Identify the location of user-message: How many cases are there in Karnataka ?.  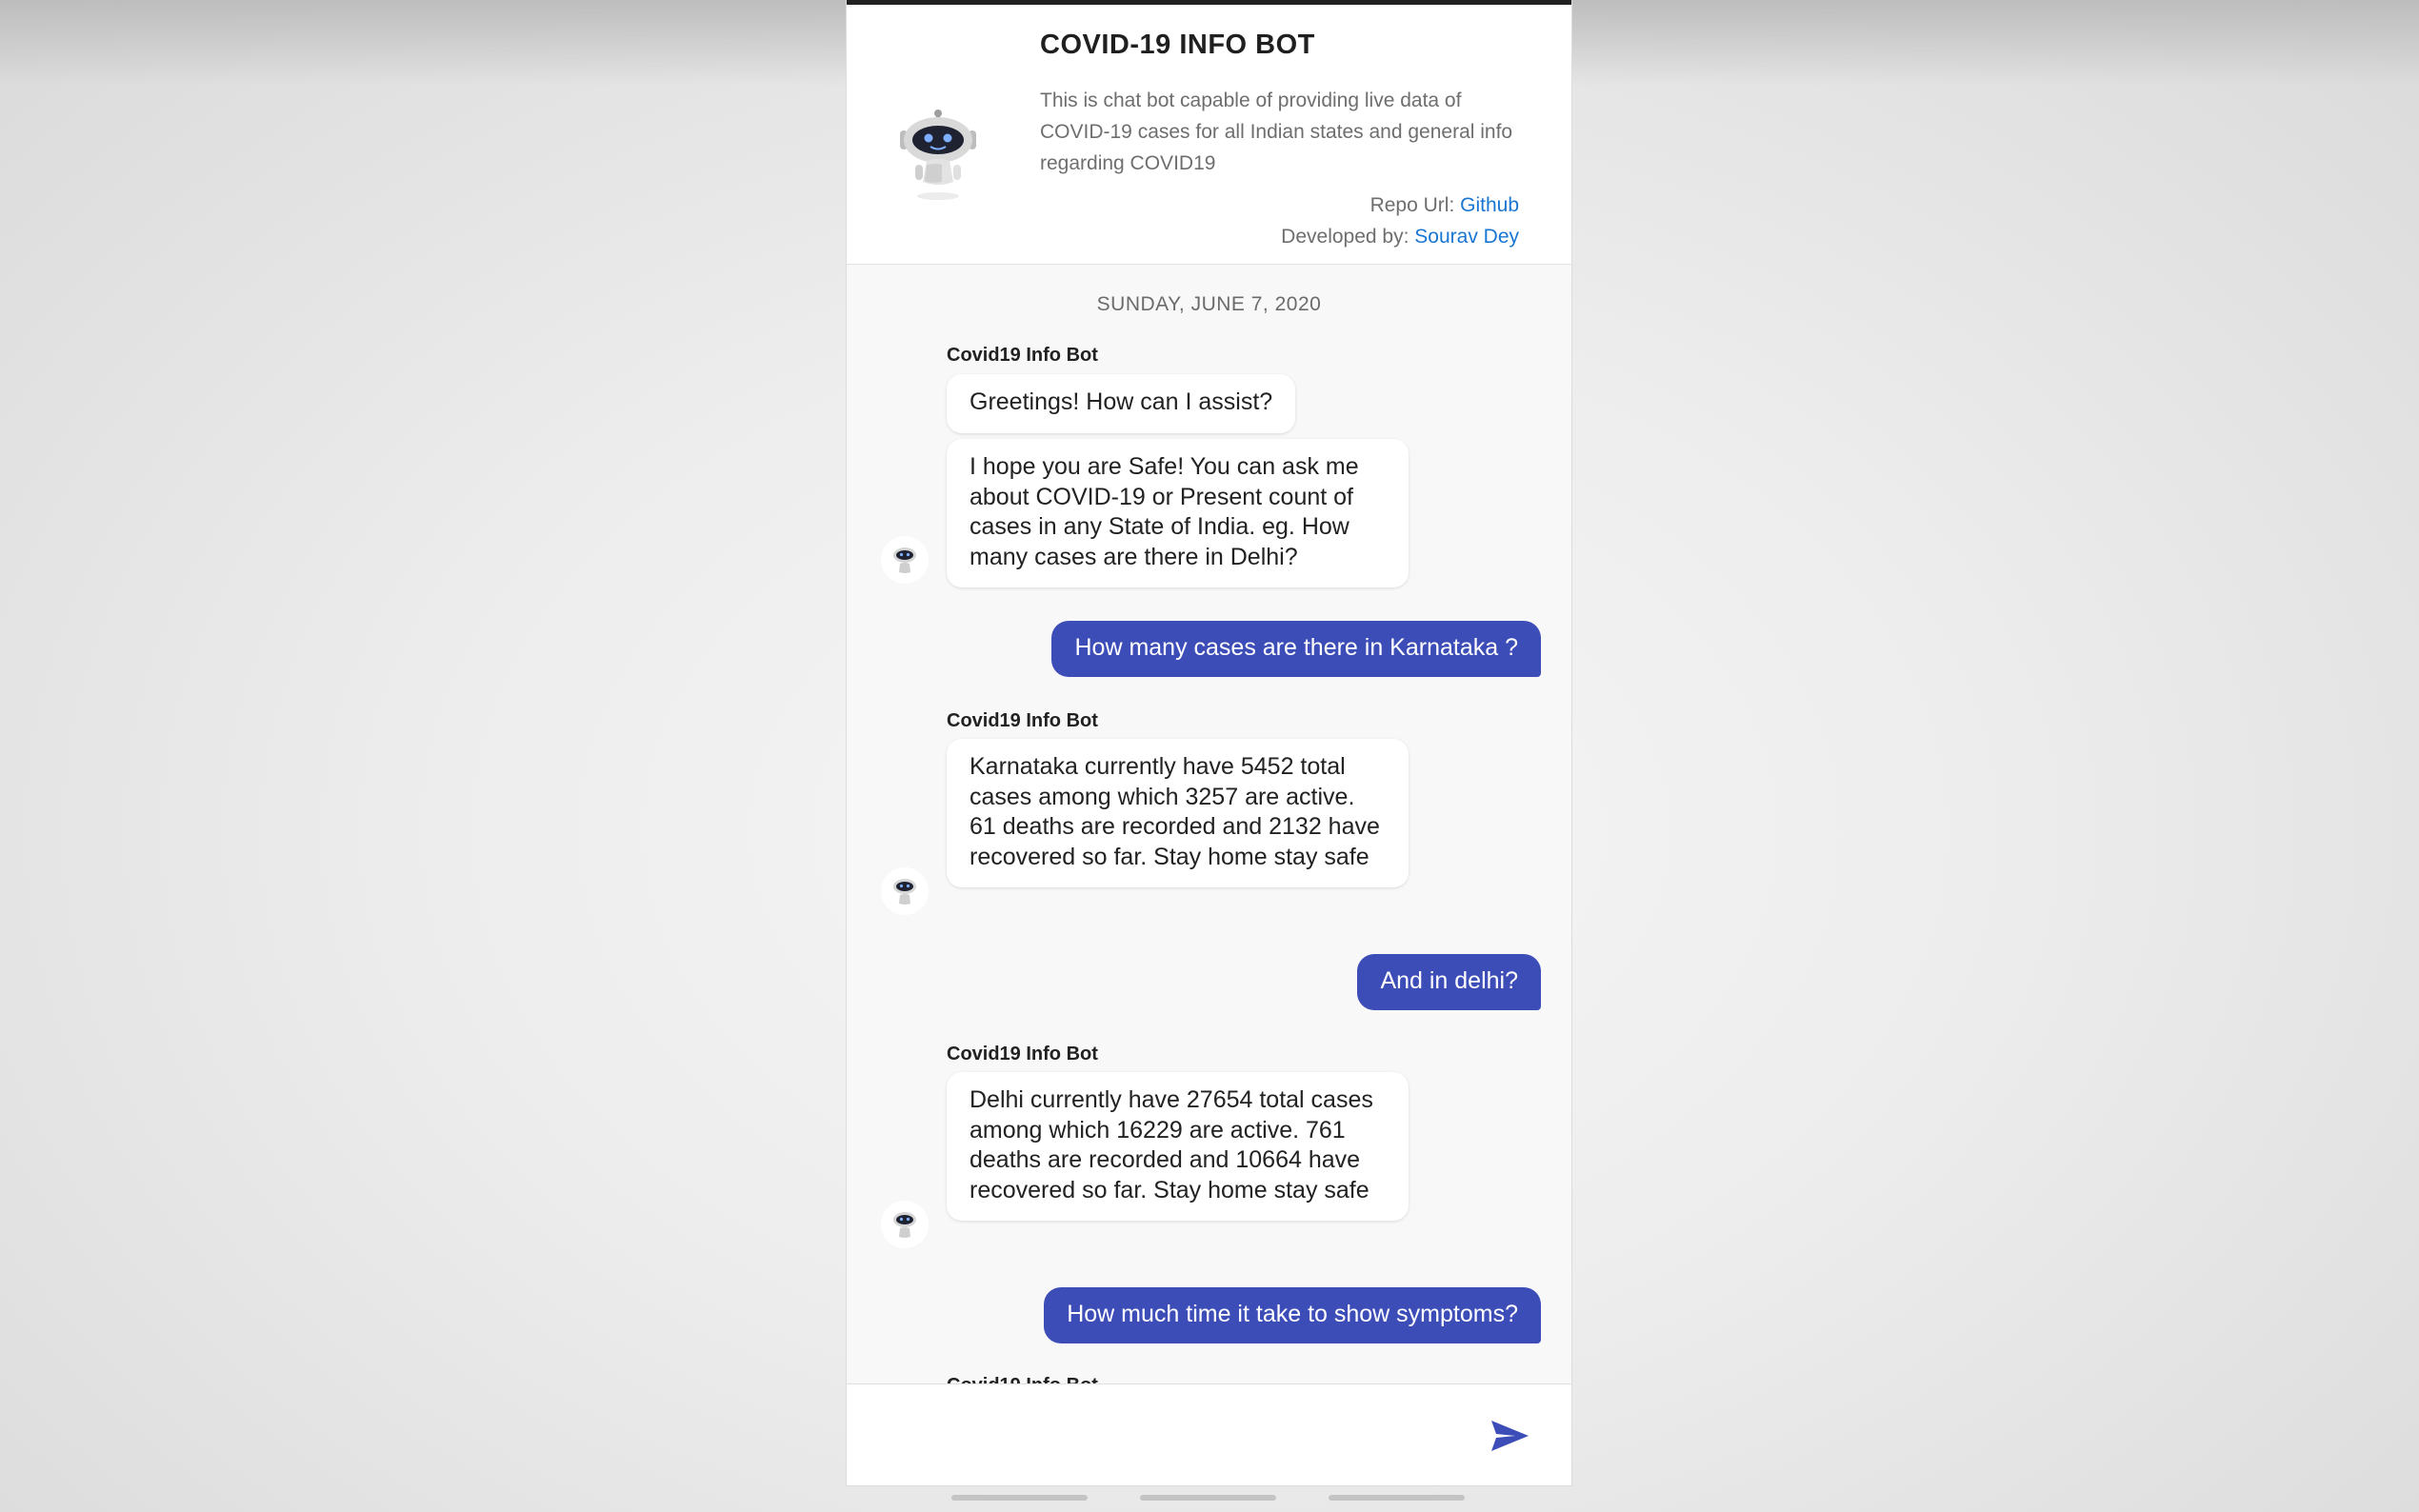
(1296, 649).